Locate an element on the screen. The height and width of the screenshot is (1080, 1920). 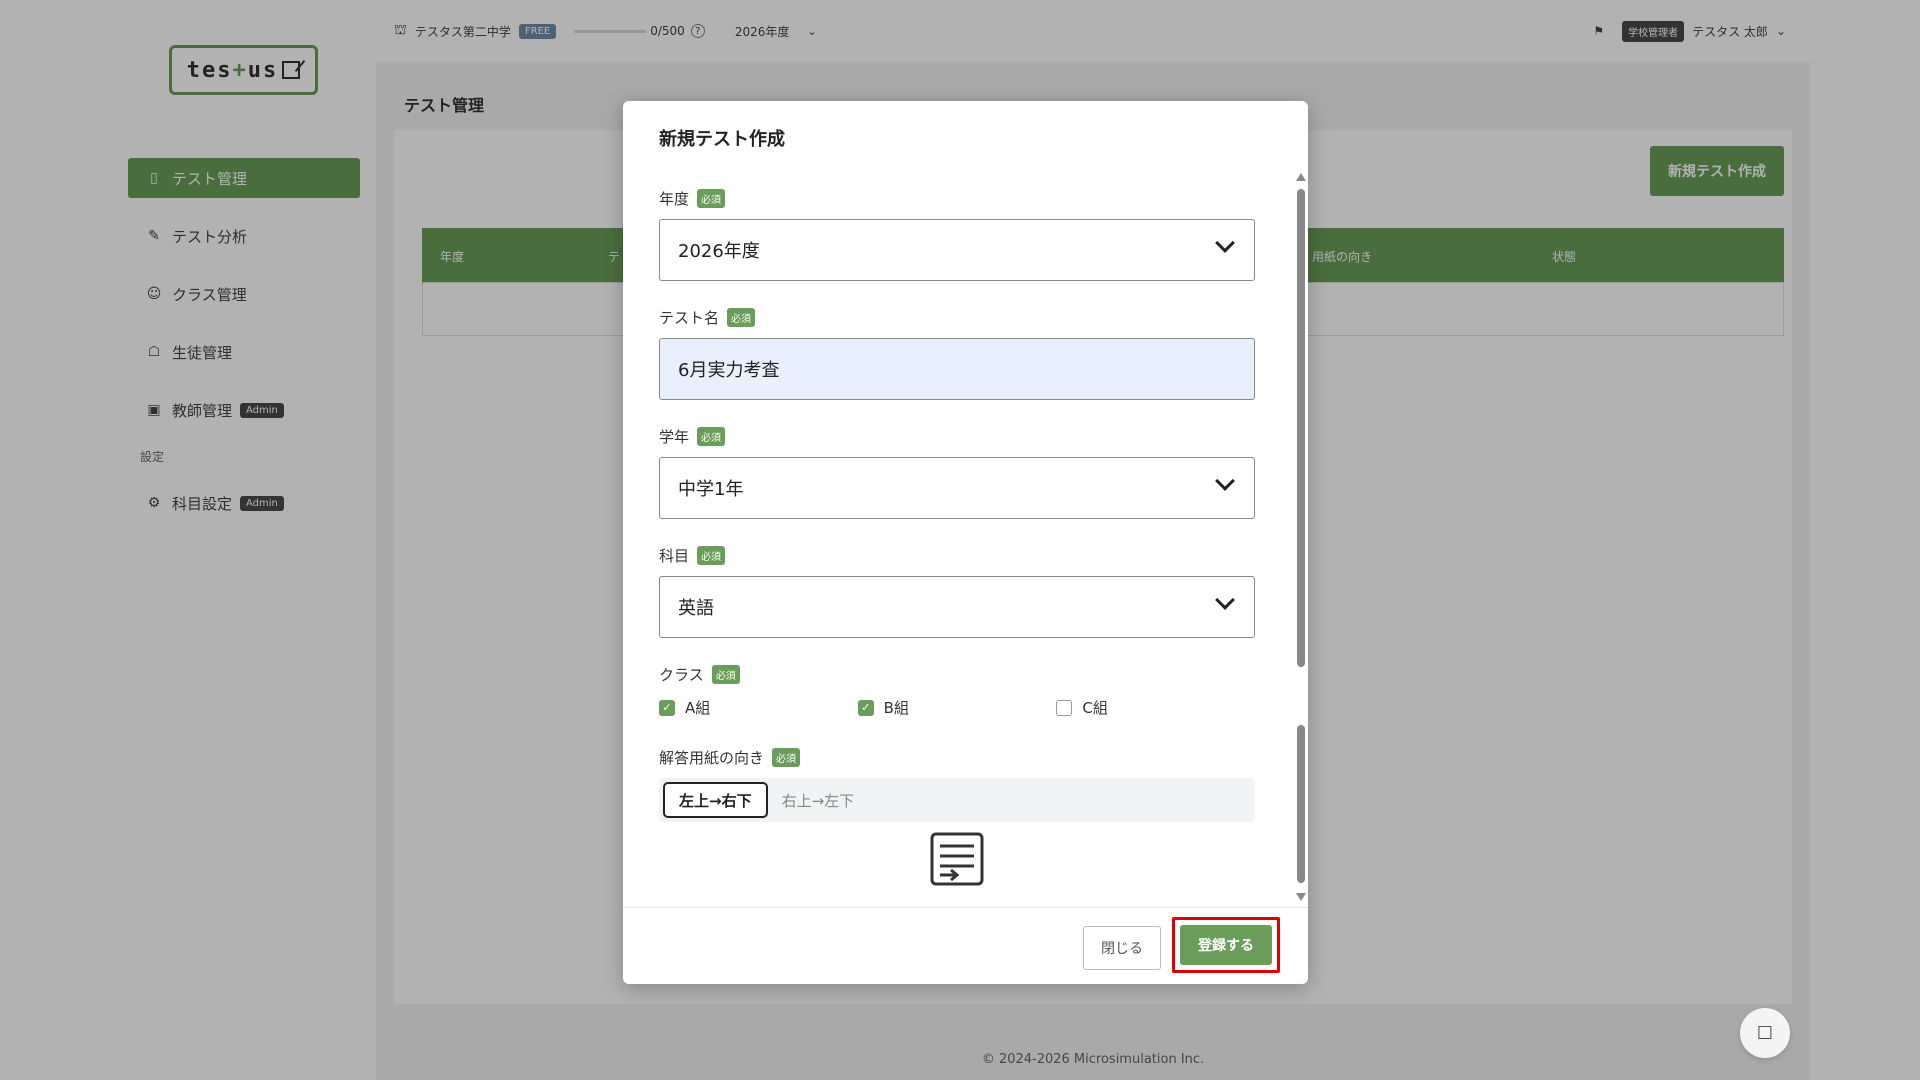
test-name-input: 6月実力考査 is located at coordinates (957, 369).